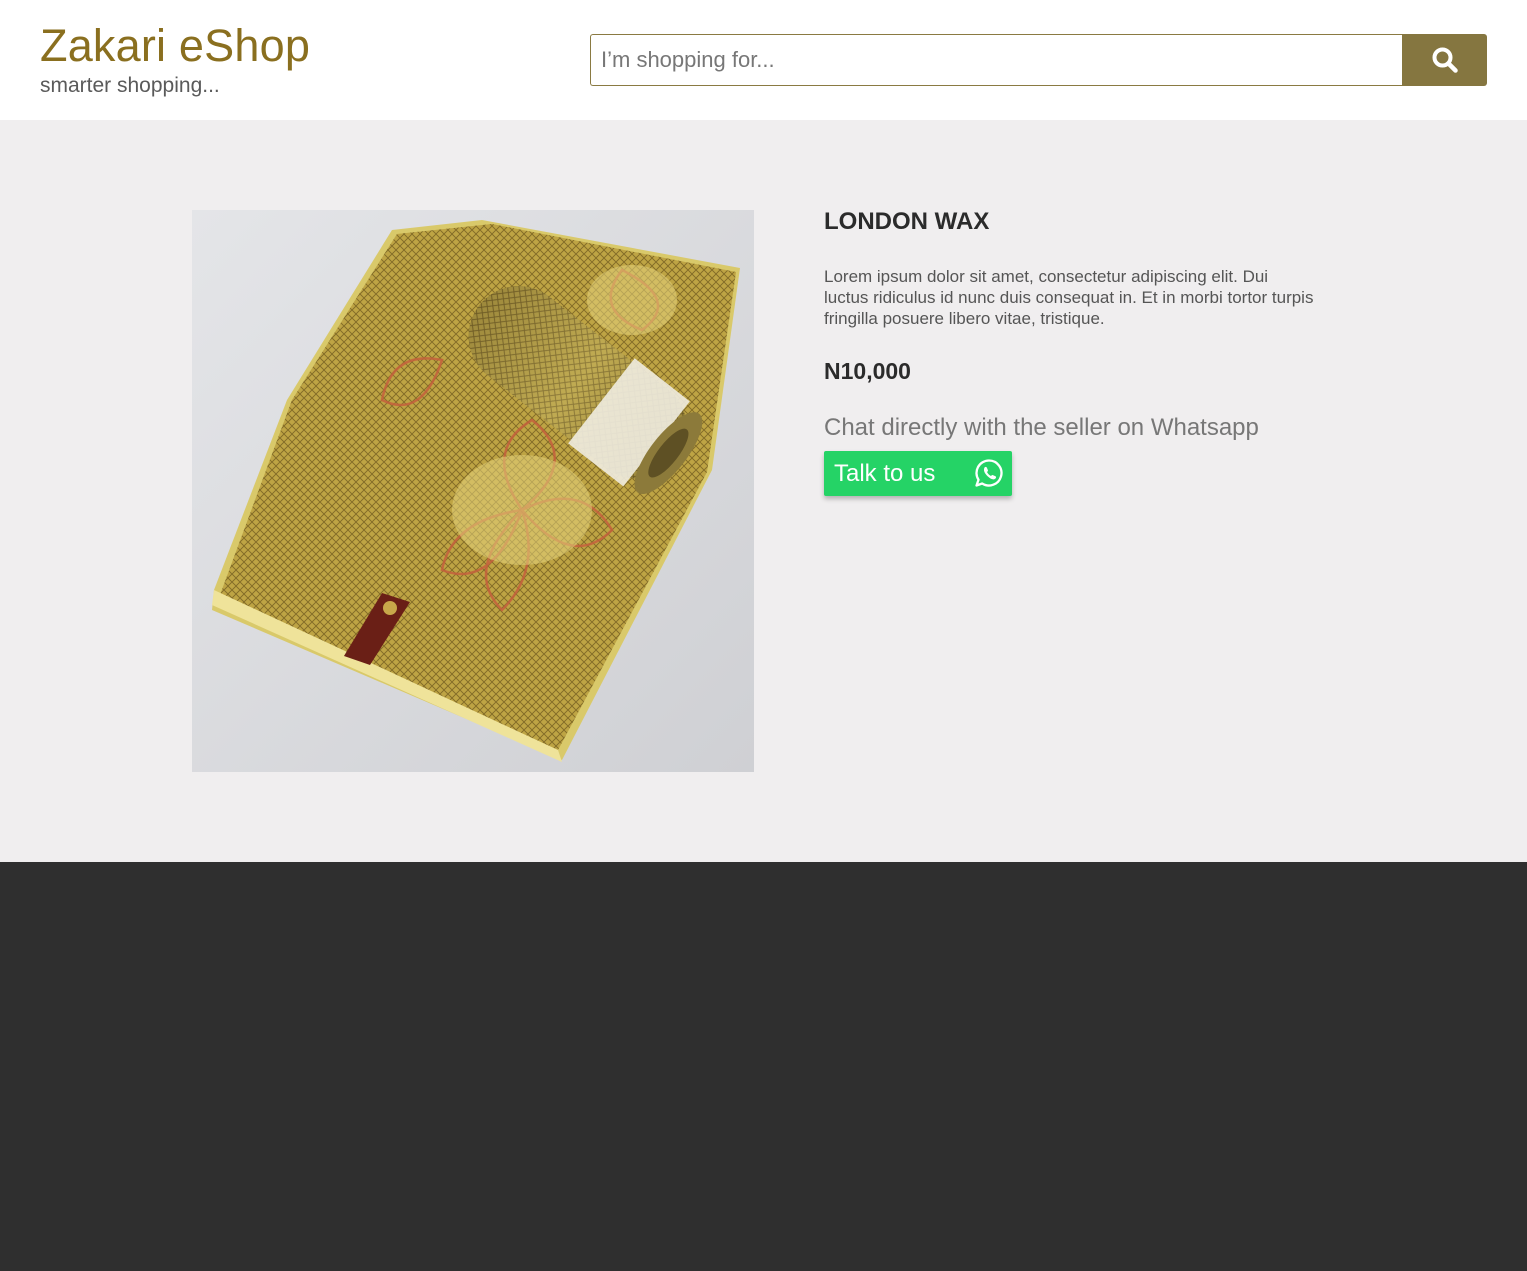 The height and width of the screenshot is (1271, 1527). Describe the element at coordinates (907, 221) in the screenshot. I see `product-title: LONDON WAX` at that location.